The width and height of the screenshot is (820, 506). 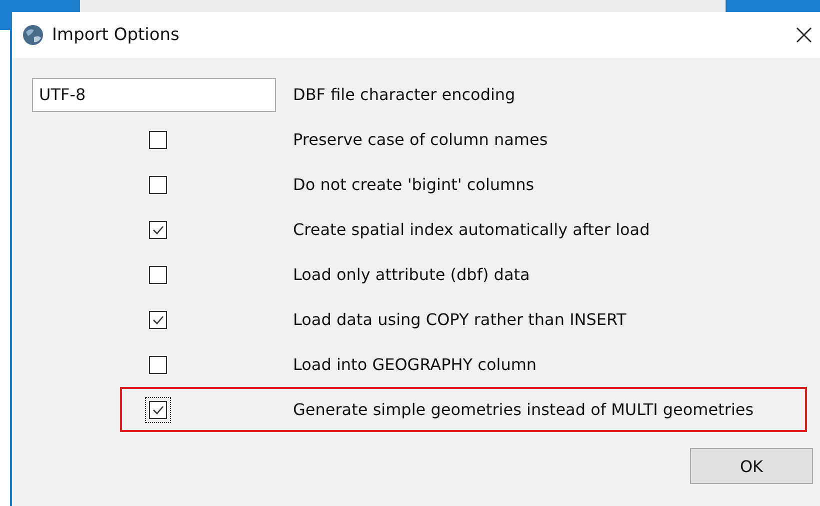 I want to click on encoding-label: DBF file character encoding, so click(x=404, y=94).